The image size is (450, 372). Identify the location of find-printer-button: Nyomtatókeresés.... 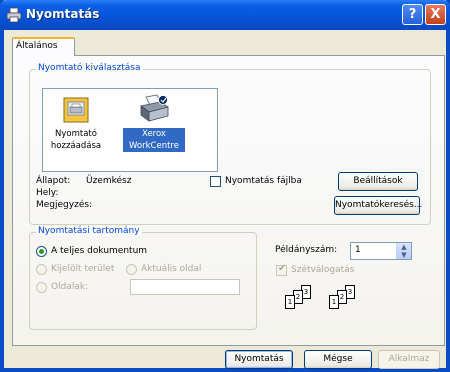
(378, 205).